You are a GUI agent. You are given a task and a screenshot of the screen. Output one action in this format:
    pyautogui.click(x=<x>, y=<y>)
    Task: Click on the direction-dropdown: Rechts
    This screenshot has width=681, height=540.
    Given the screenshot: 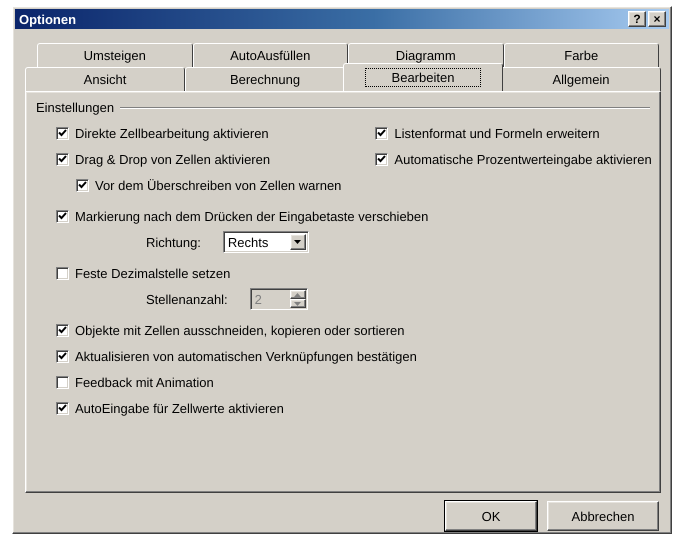 What is the action you would take?
    pyautogui.click(x=265, y=242)
    